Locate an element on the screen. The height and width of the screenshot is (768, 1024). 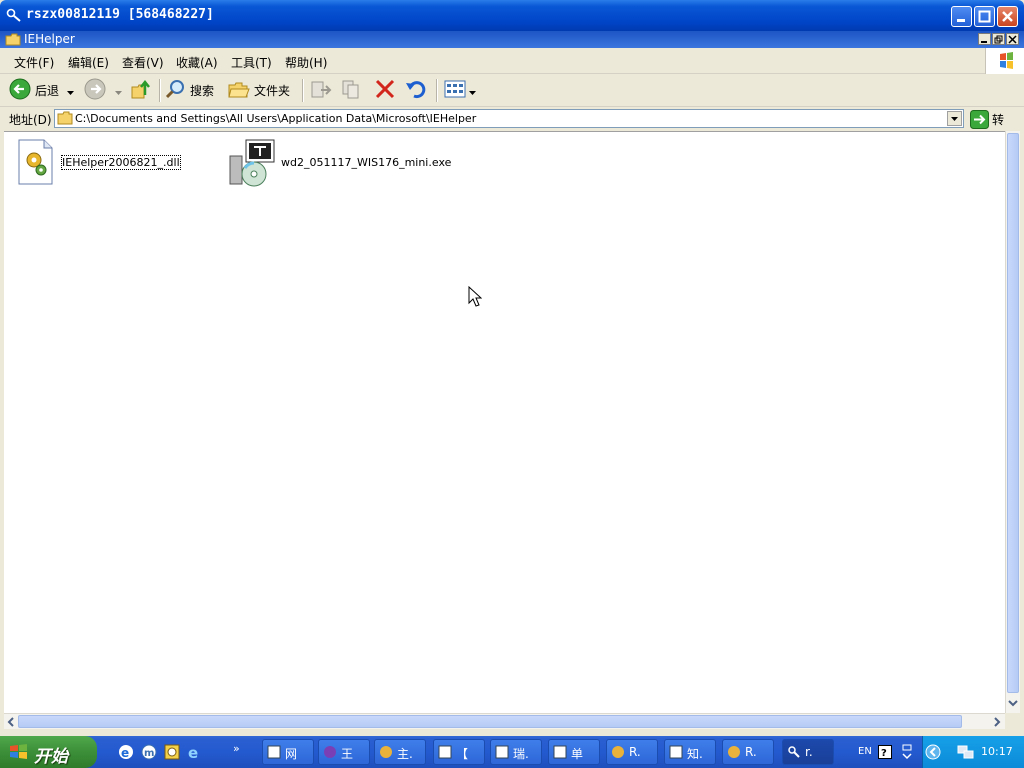
explorer-close-button is located at coordinates (1012, 39).